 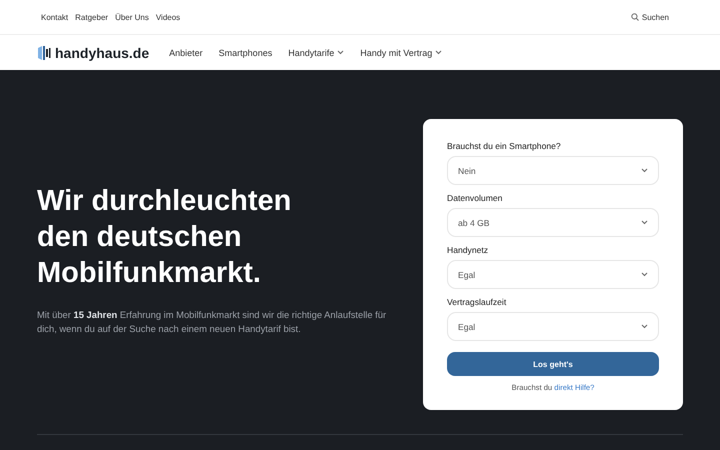 What do you see at coordinates (102, 52) in the screenshot?
I see `logo-text: handyhaus.de` at bounding box center [102, 52].